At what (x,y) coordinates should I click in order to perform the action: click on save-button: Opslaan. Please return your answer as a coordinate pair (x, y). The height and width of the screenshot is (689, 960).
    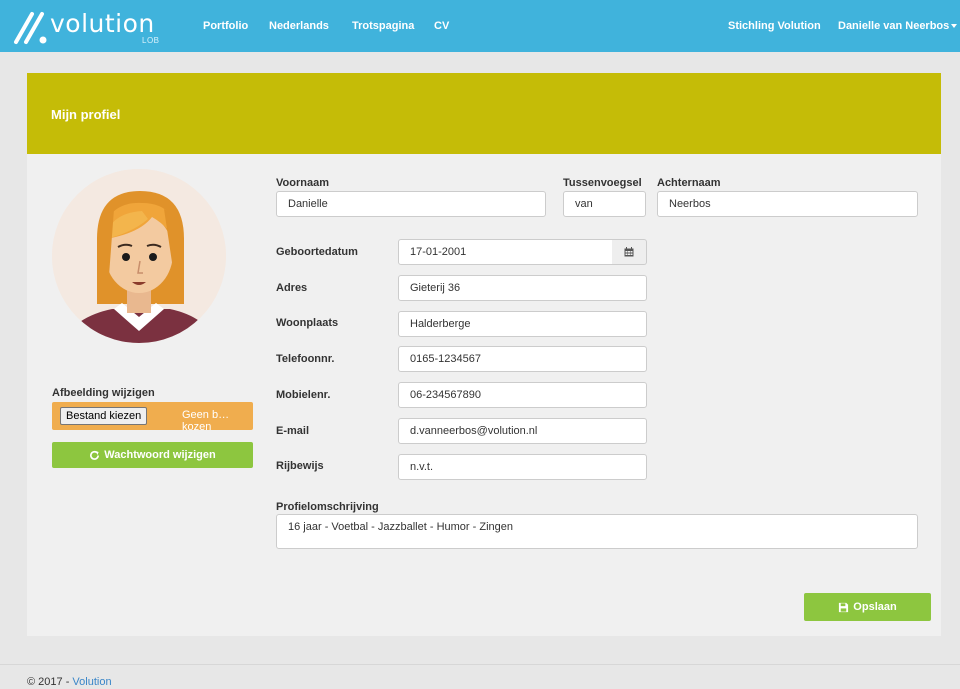
    Looking at the image, I should click on (867, 607).